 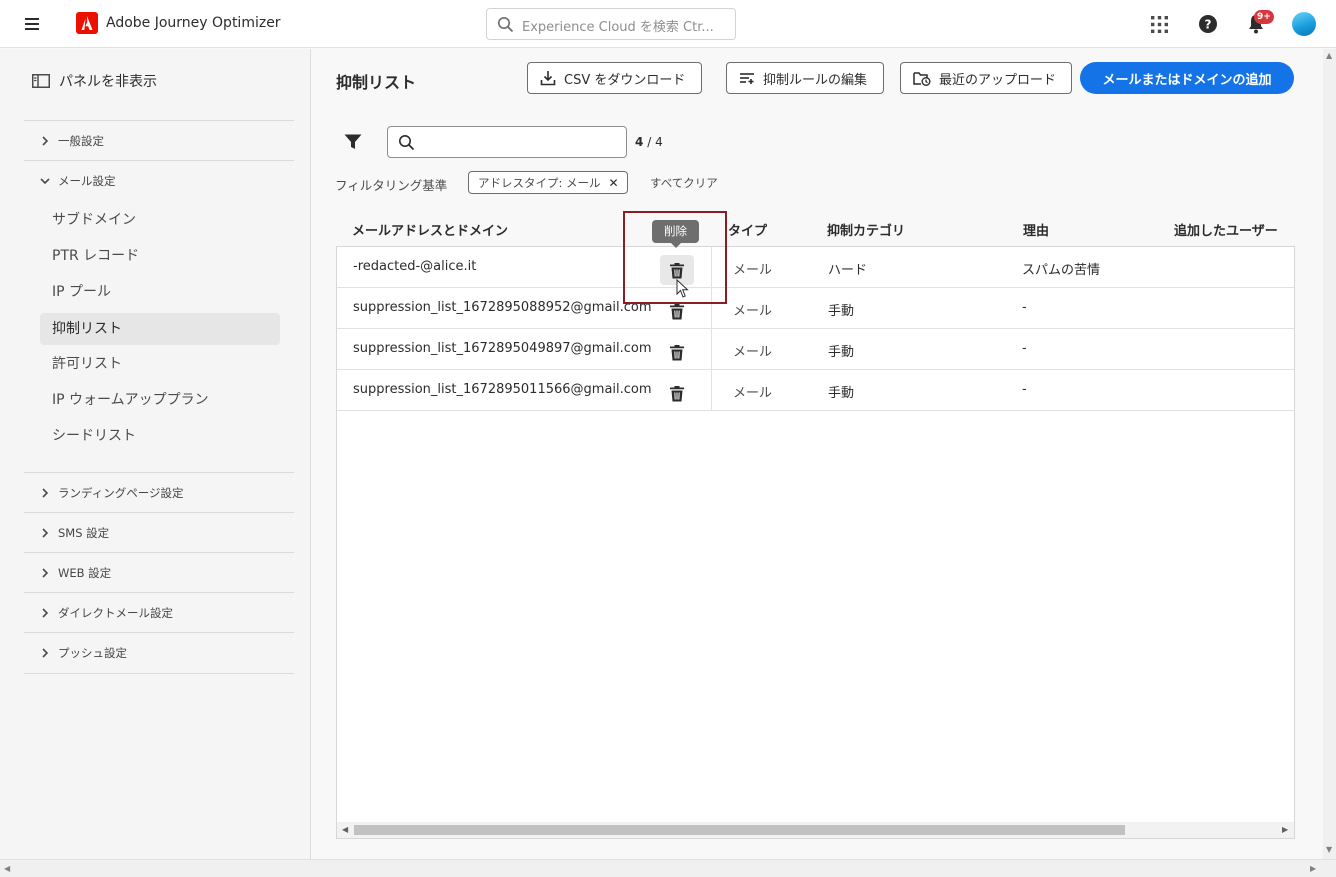 I want to click on nav-section-web-toggle: WEB 設定, so click(x=159, y=573).